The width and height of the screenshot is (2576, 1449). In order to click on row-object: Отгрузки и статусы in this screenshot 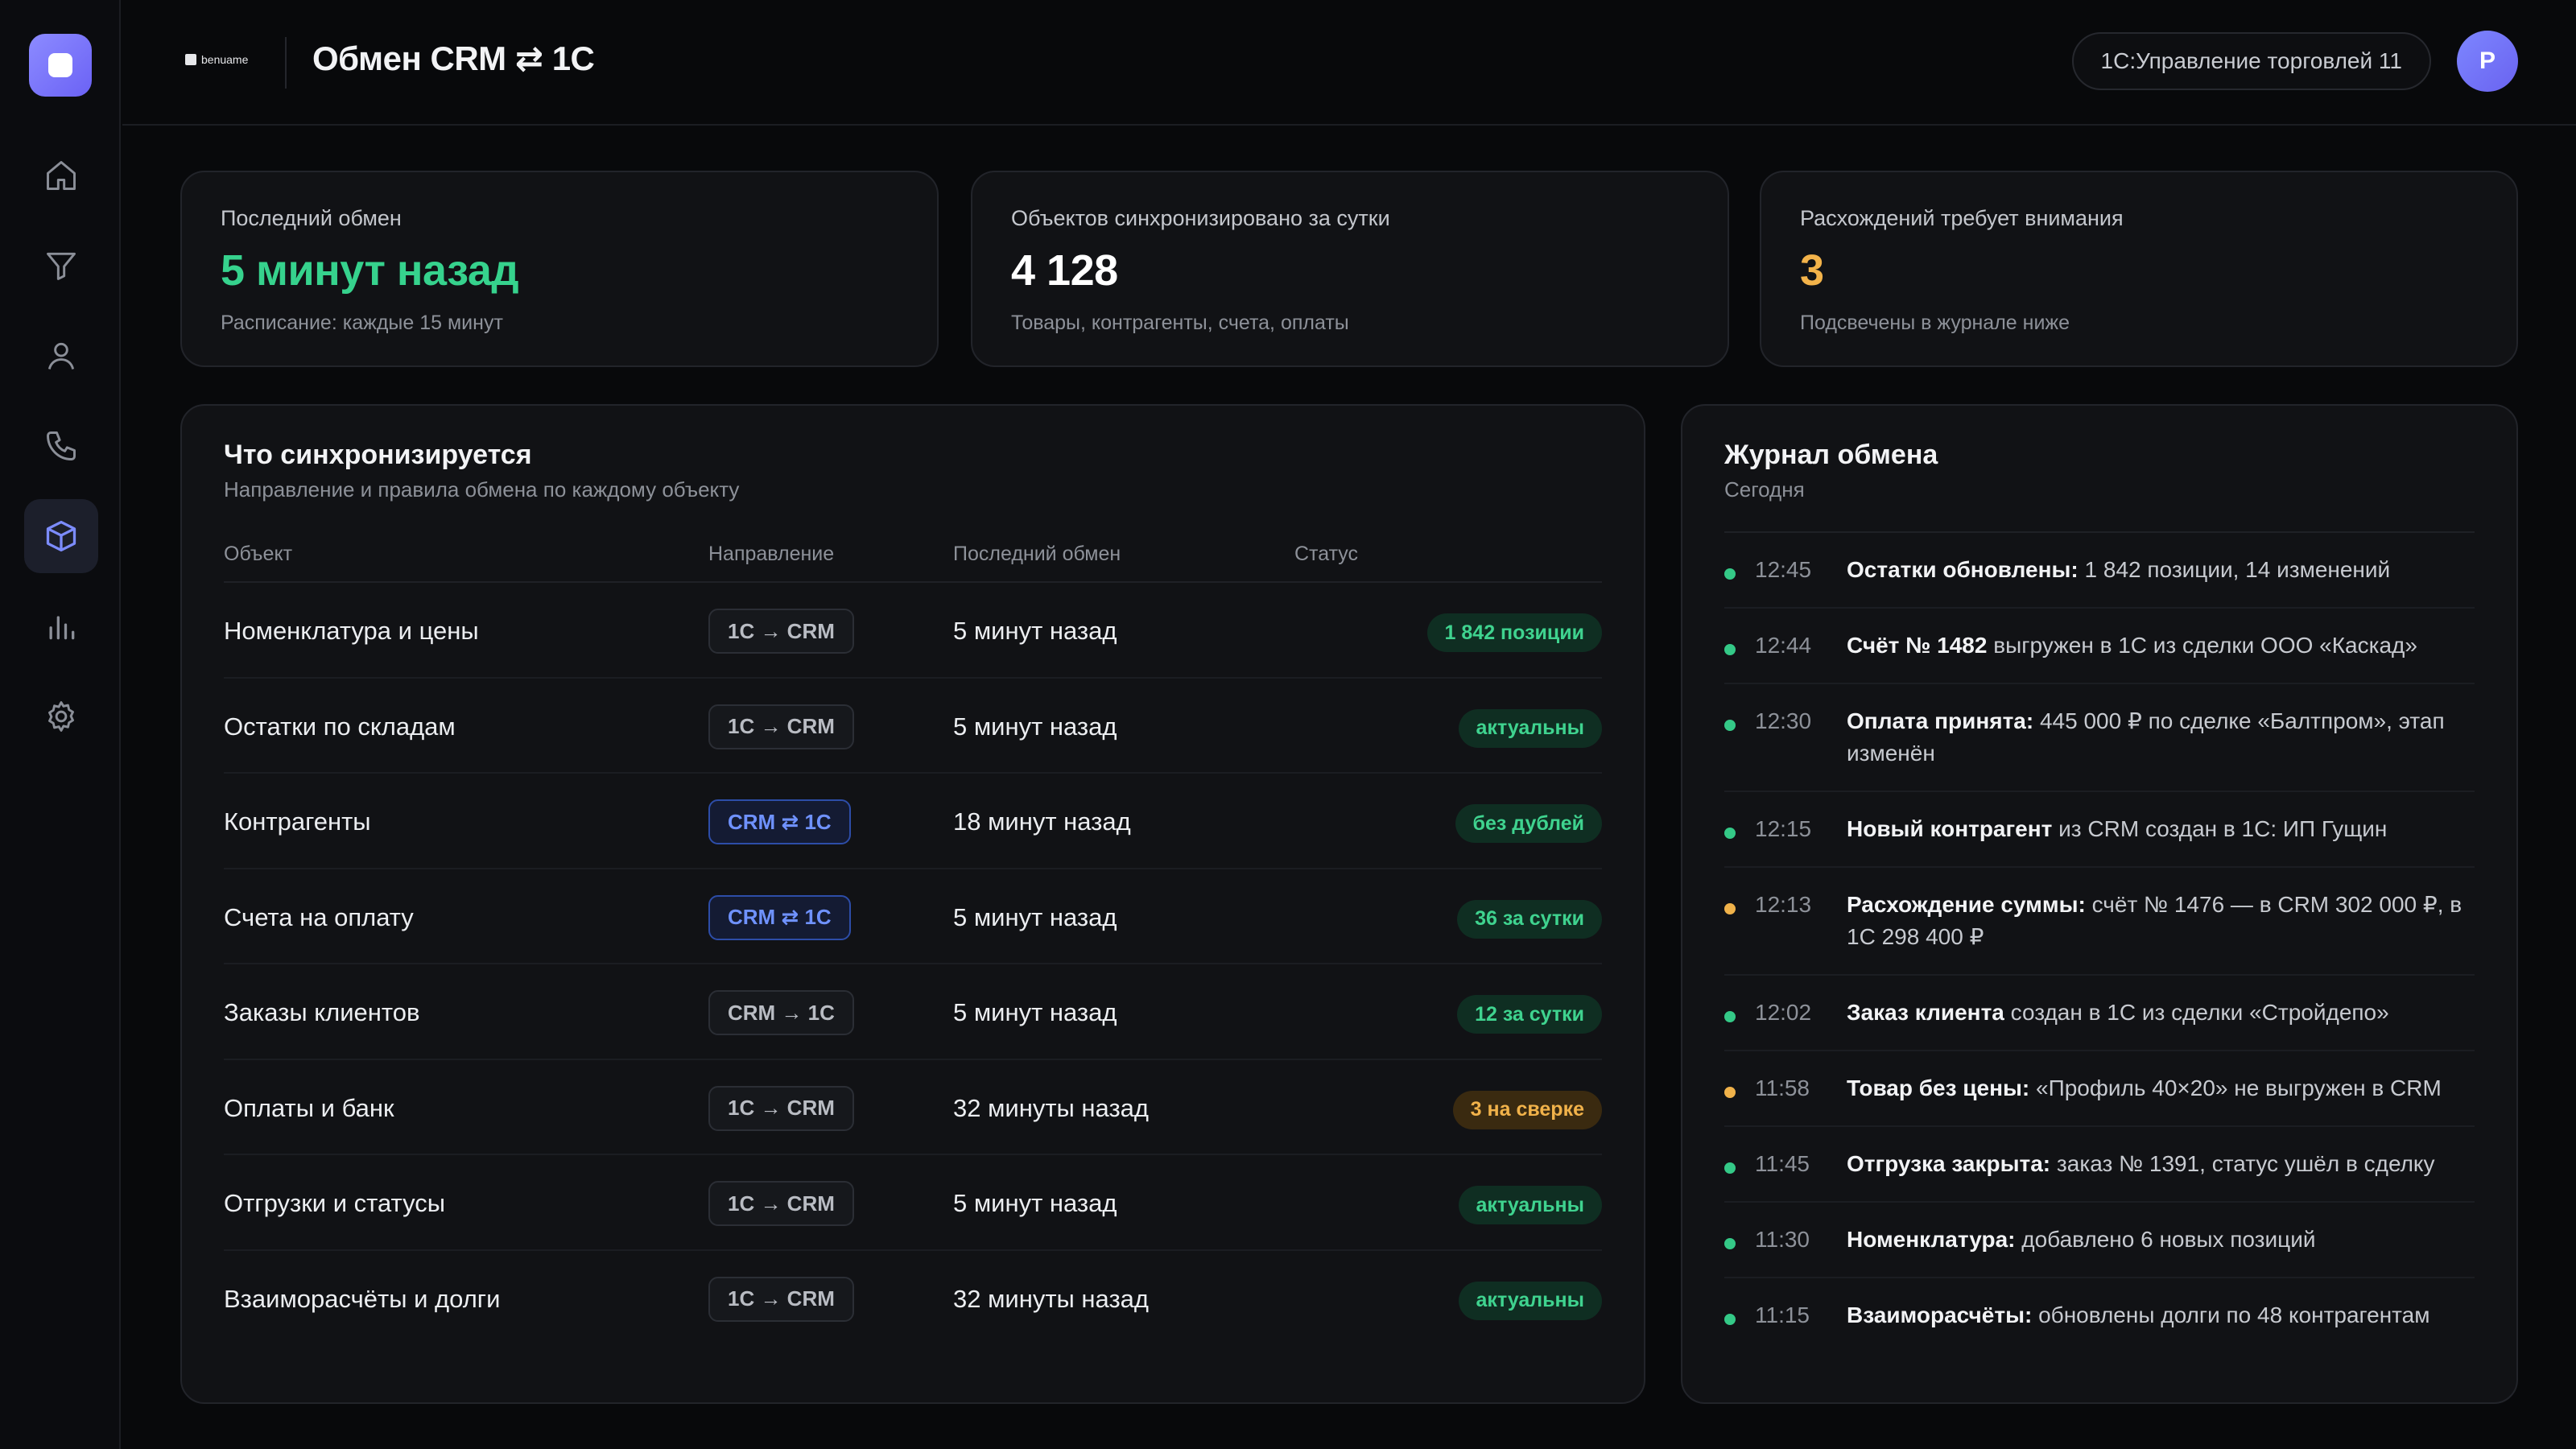, I will do `click(335, 1203)`.